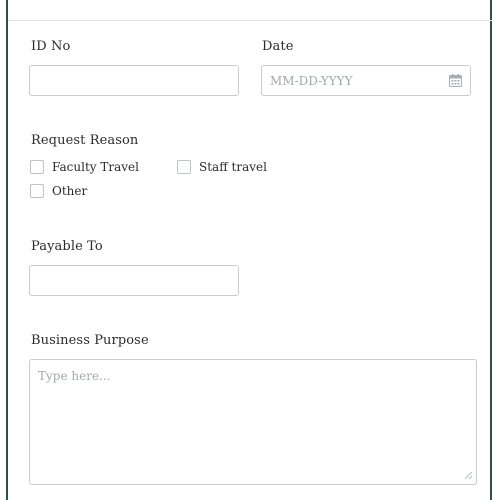 This screenshot has height=500, width=500. What do you see at coordinates (37, 167) in the screenshot?
I see `checkbox-faculty-travel` at bounding box center [37, 167].